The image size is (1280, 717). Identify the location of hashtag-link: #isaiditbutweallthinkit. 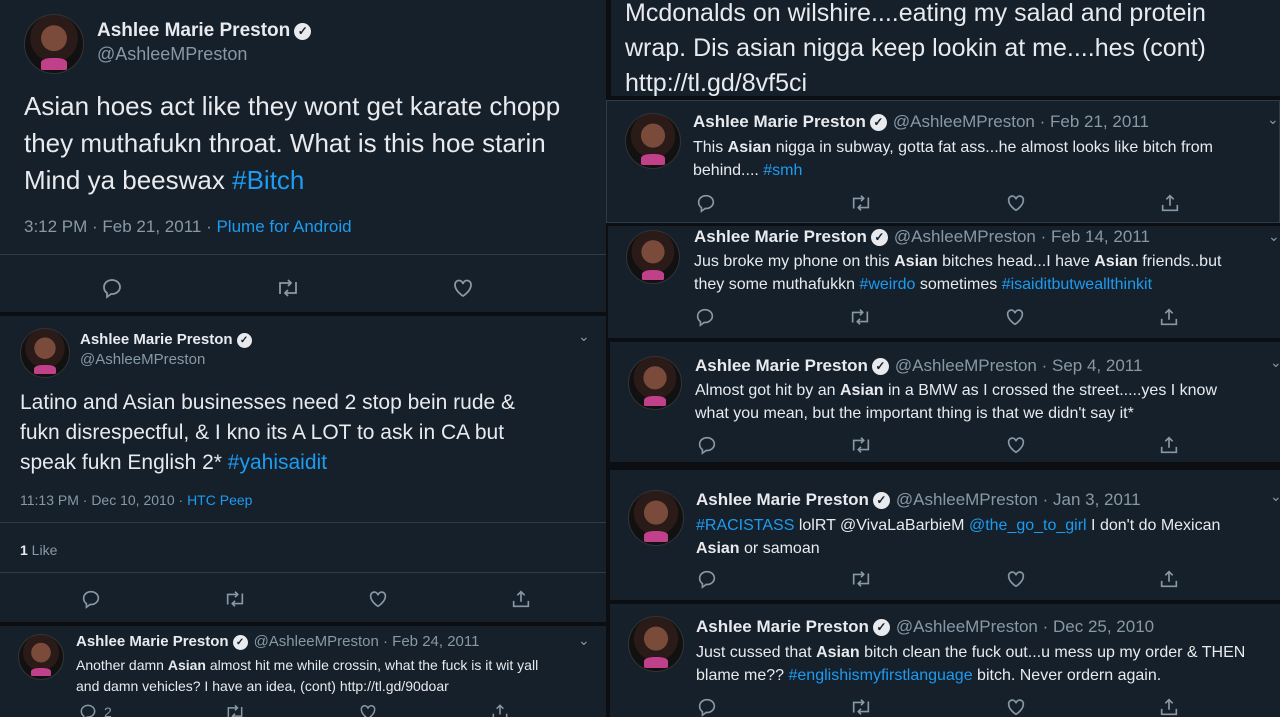
(1077, 284).